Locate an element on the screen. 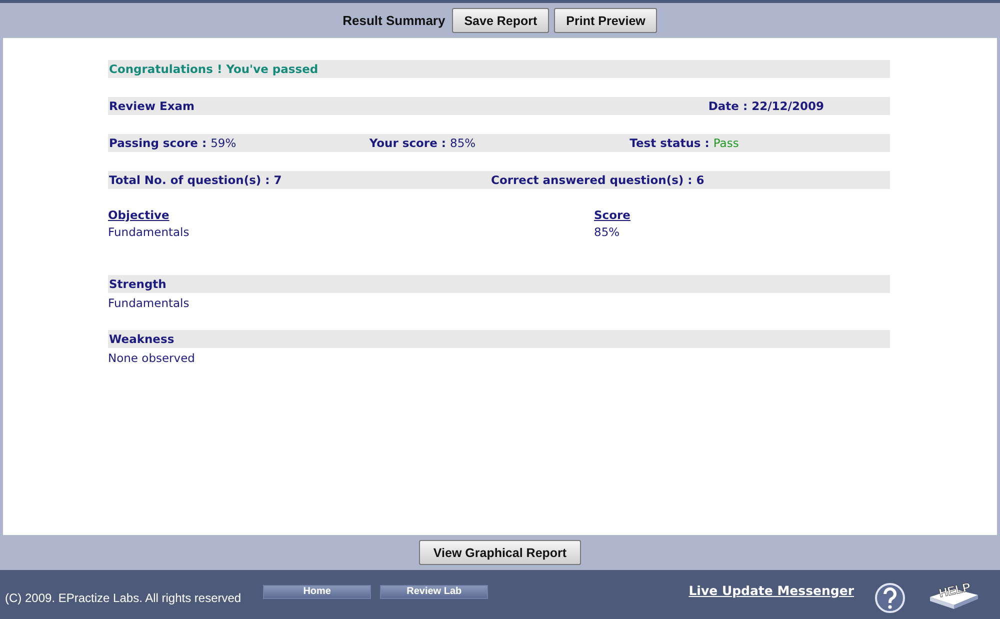 The height and width of the screenshot is (619, 1000). copyright-text: (C) 2009. EPractize Labs. All rights reserved is located at coordinates (123, 597).